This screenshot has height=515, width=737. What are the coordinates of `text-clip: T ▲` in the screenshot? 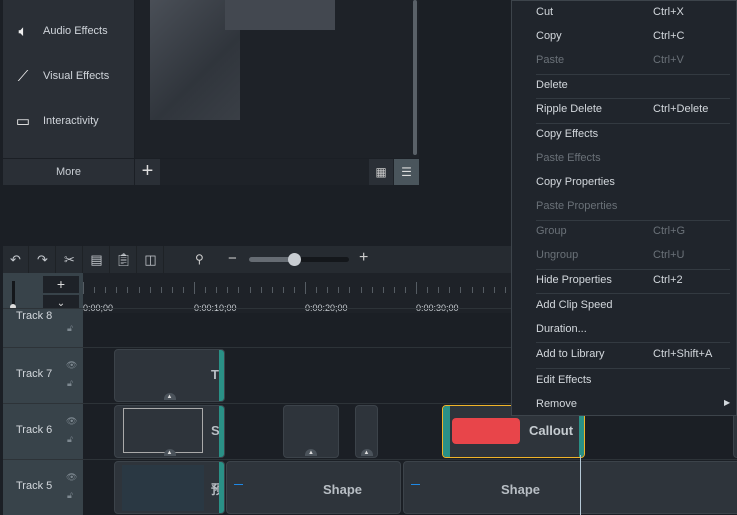 It's located at (169, 375).